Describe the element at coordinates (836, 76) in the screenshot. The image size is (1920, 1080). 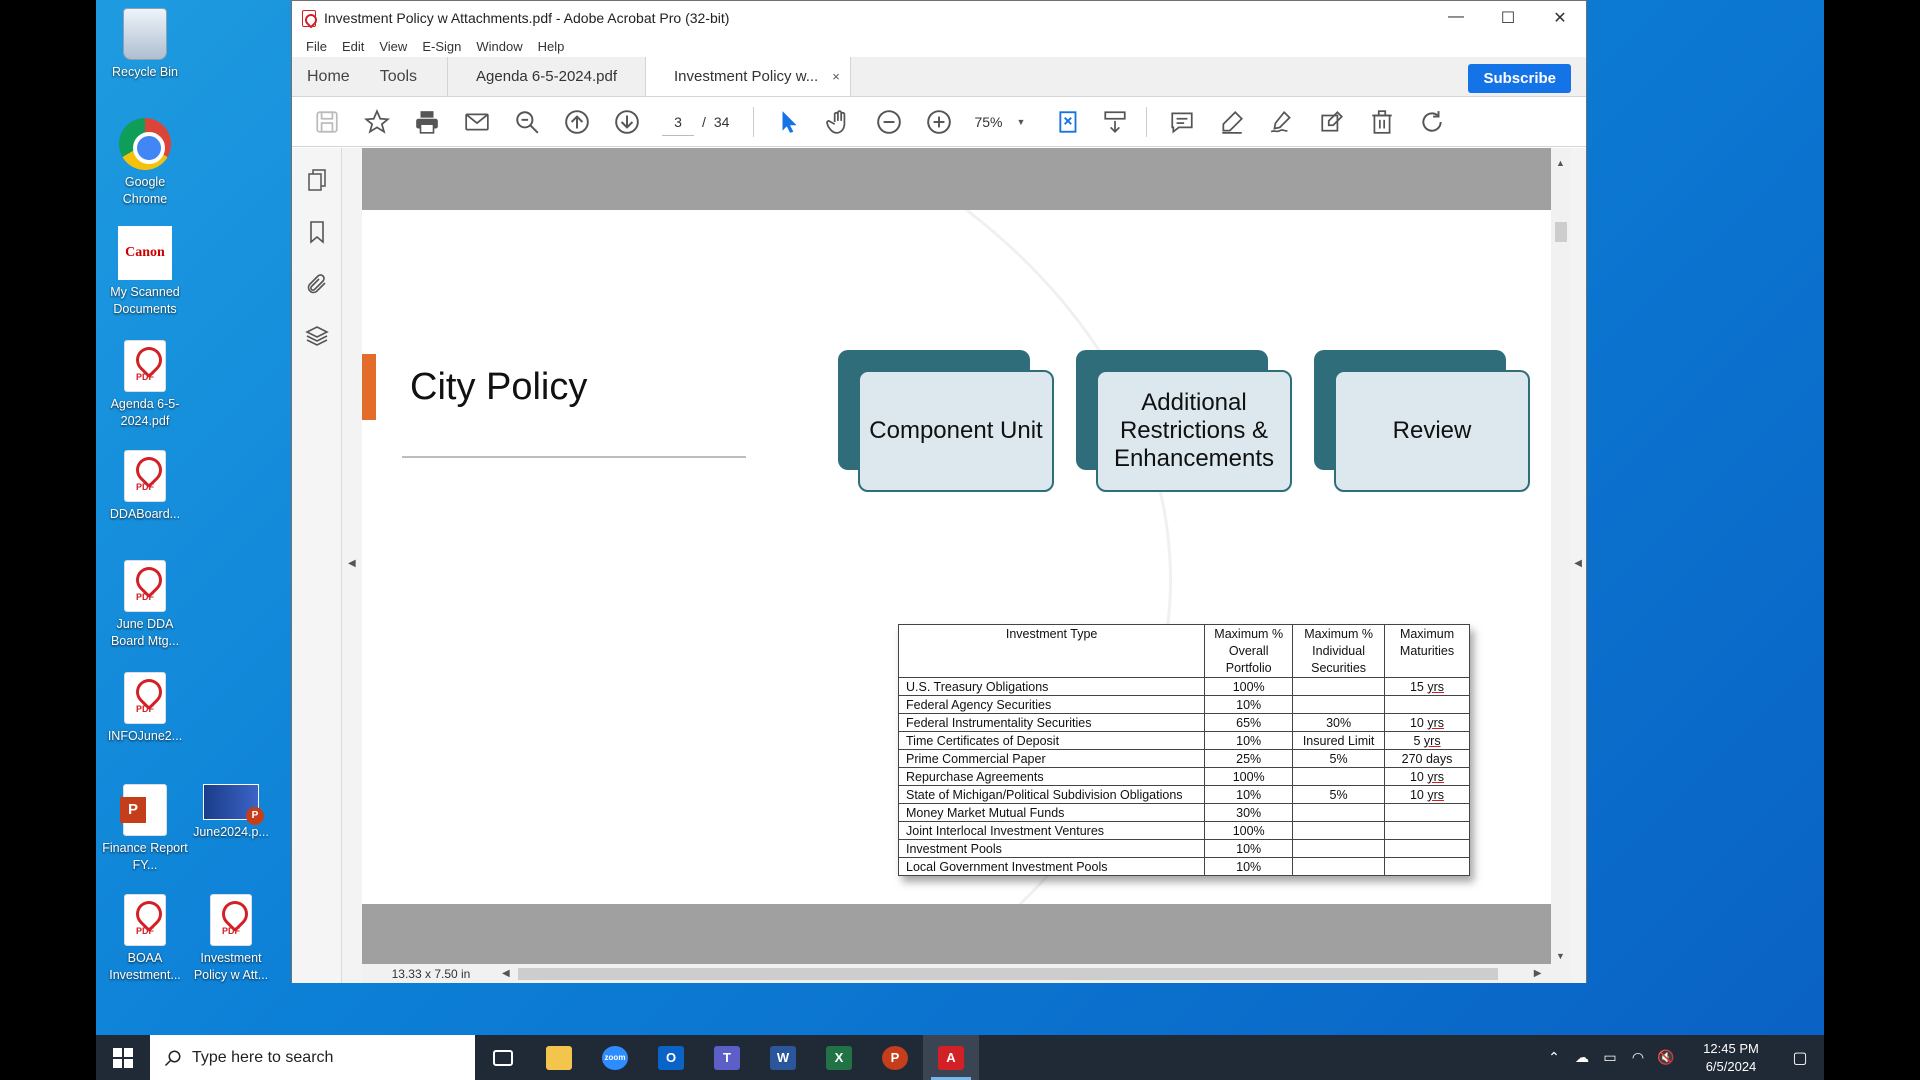
I see `close-tab-icon: ×` at that location.